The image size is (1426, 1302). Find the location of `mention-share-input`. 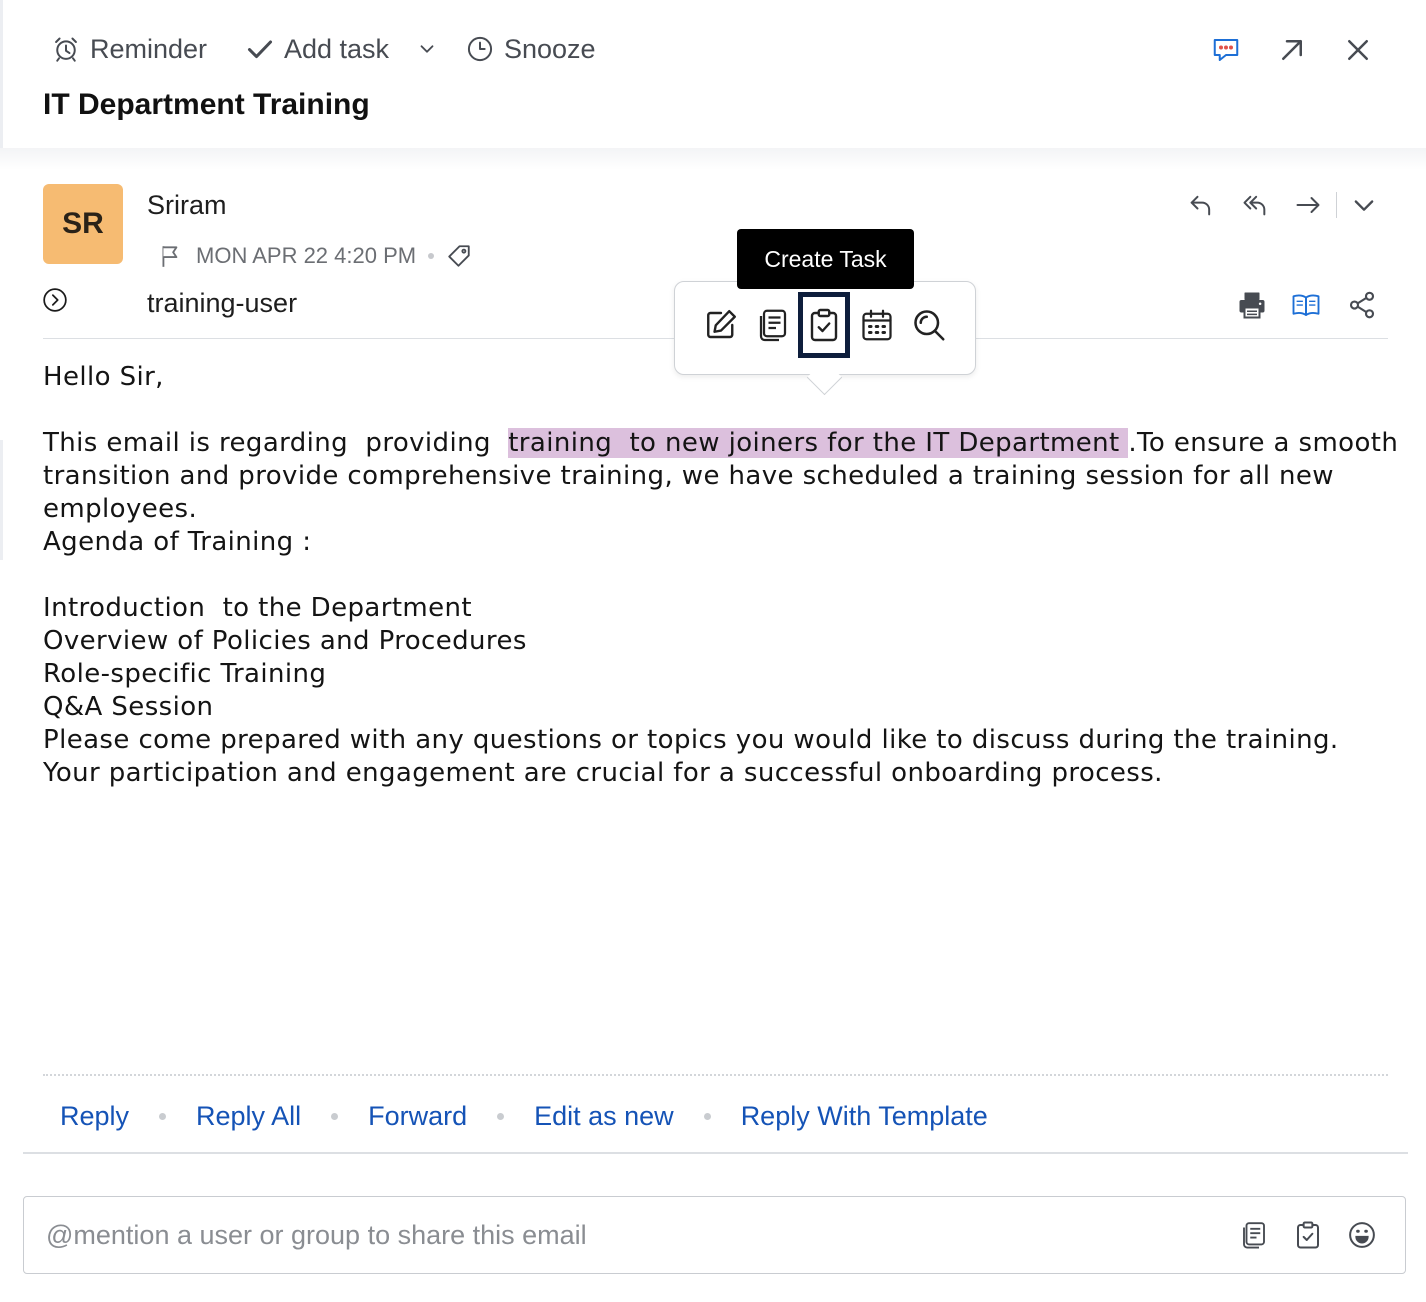

mention-share-input is located at coordinates (621, 1235).